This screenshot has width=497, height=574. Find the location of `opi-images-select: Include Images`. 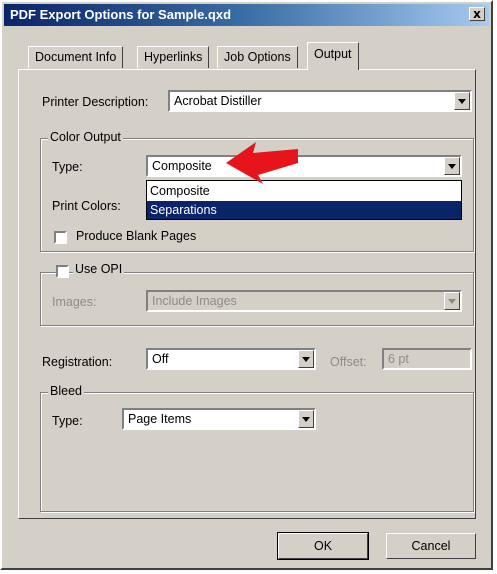

opi-images-select: Include Images is located at coordinates (304, 301).